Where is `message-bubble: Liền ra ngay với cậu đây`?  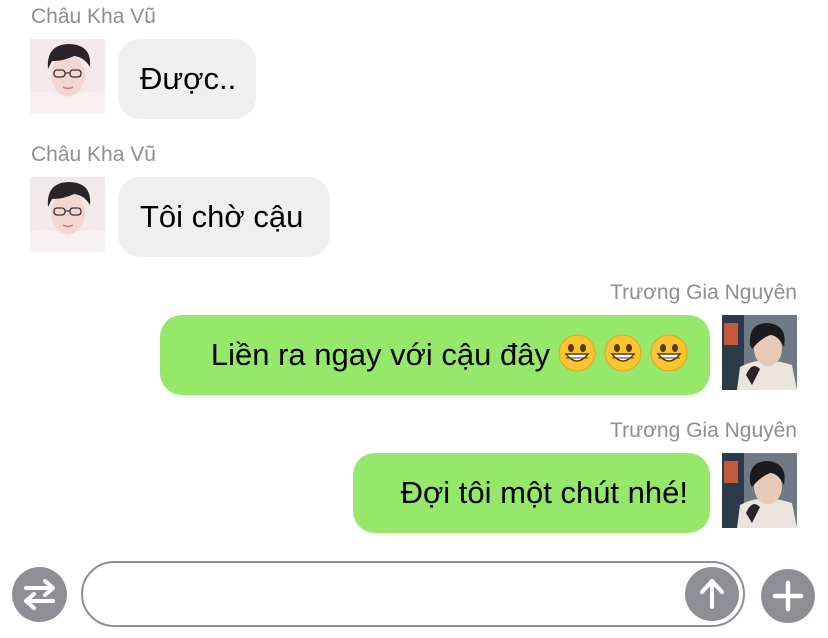
message-bubble: Liền ra ngay với cậu đây is located at coordinates (435, 355).